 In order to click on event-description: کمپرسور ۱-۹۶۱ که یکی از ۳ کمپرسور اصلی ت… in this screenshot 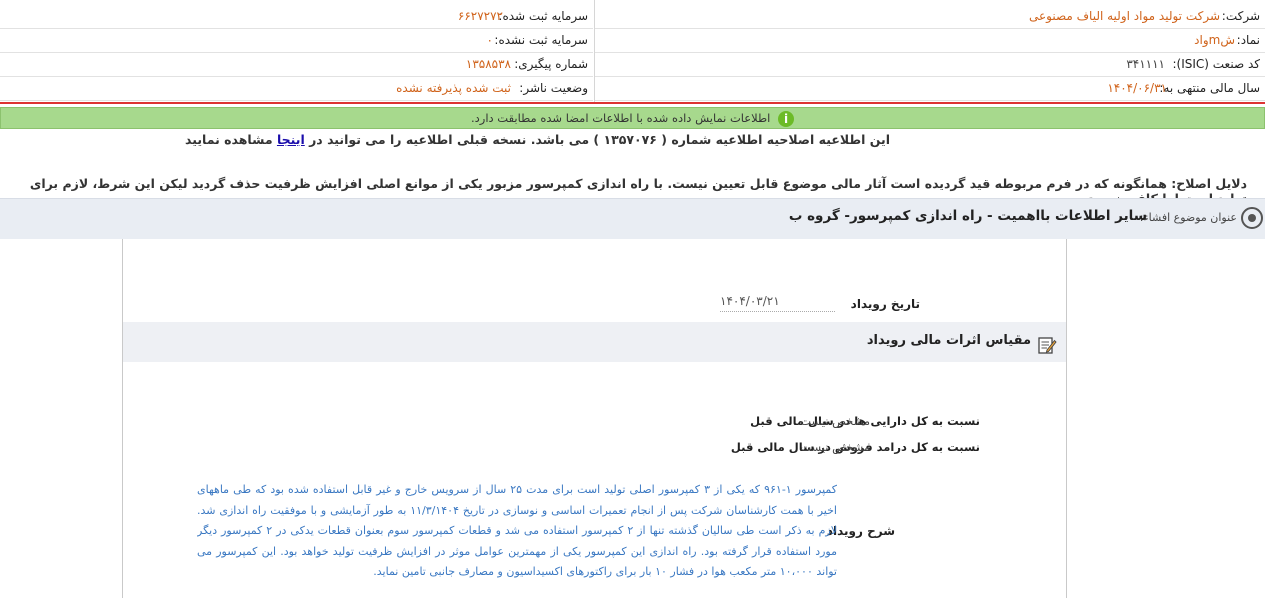, I will do `click(517, 531)`.